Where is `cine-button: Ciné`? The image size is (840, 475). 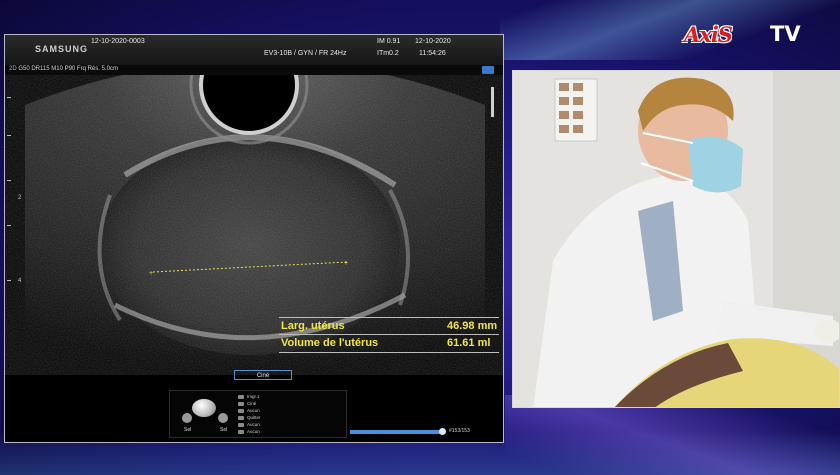 cine-button: Ciné is located at coordinates (263, 375).